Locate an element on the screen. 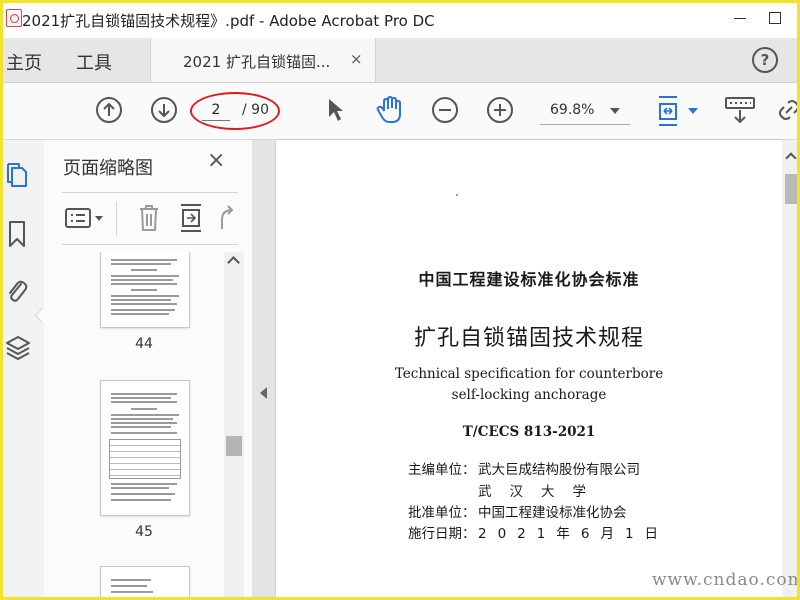  minimize-icon is located at coordinates (741, 18).